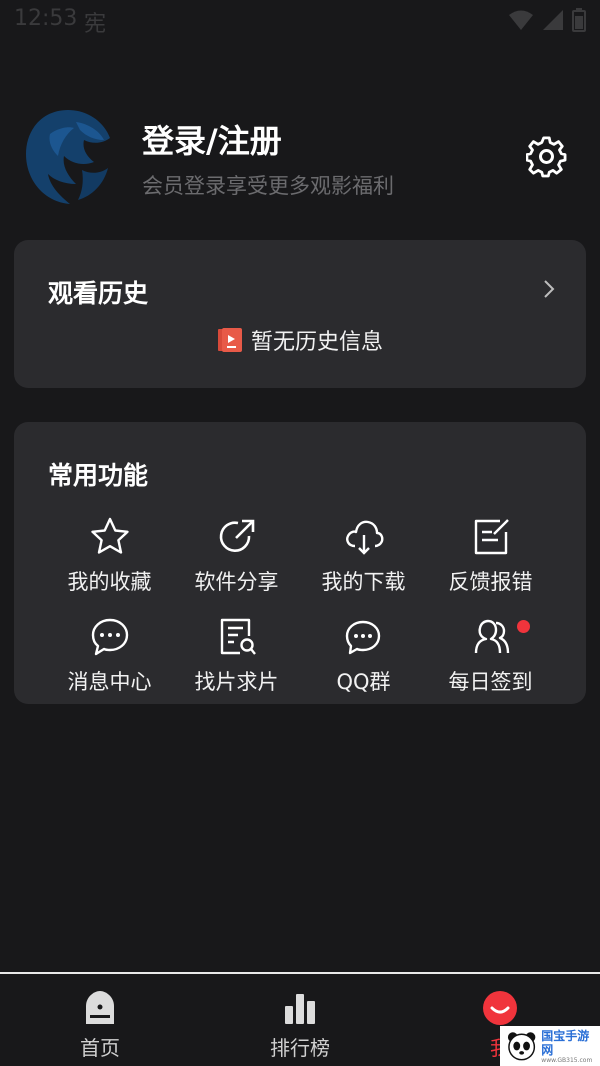 This screenshot has height=1066, width=600. Describe the element at coordinates (490, 582) in the screenshot. I see `function-label: 反馈报错` at that location.